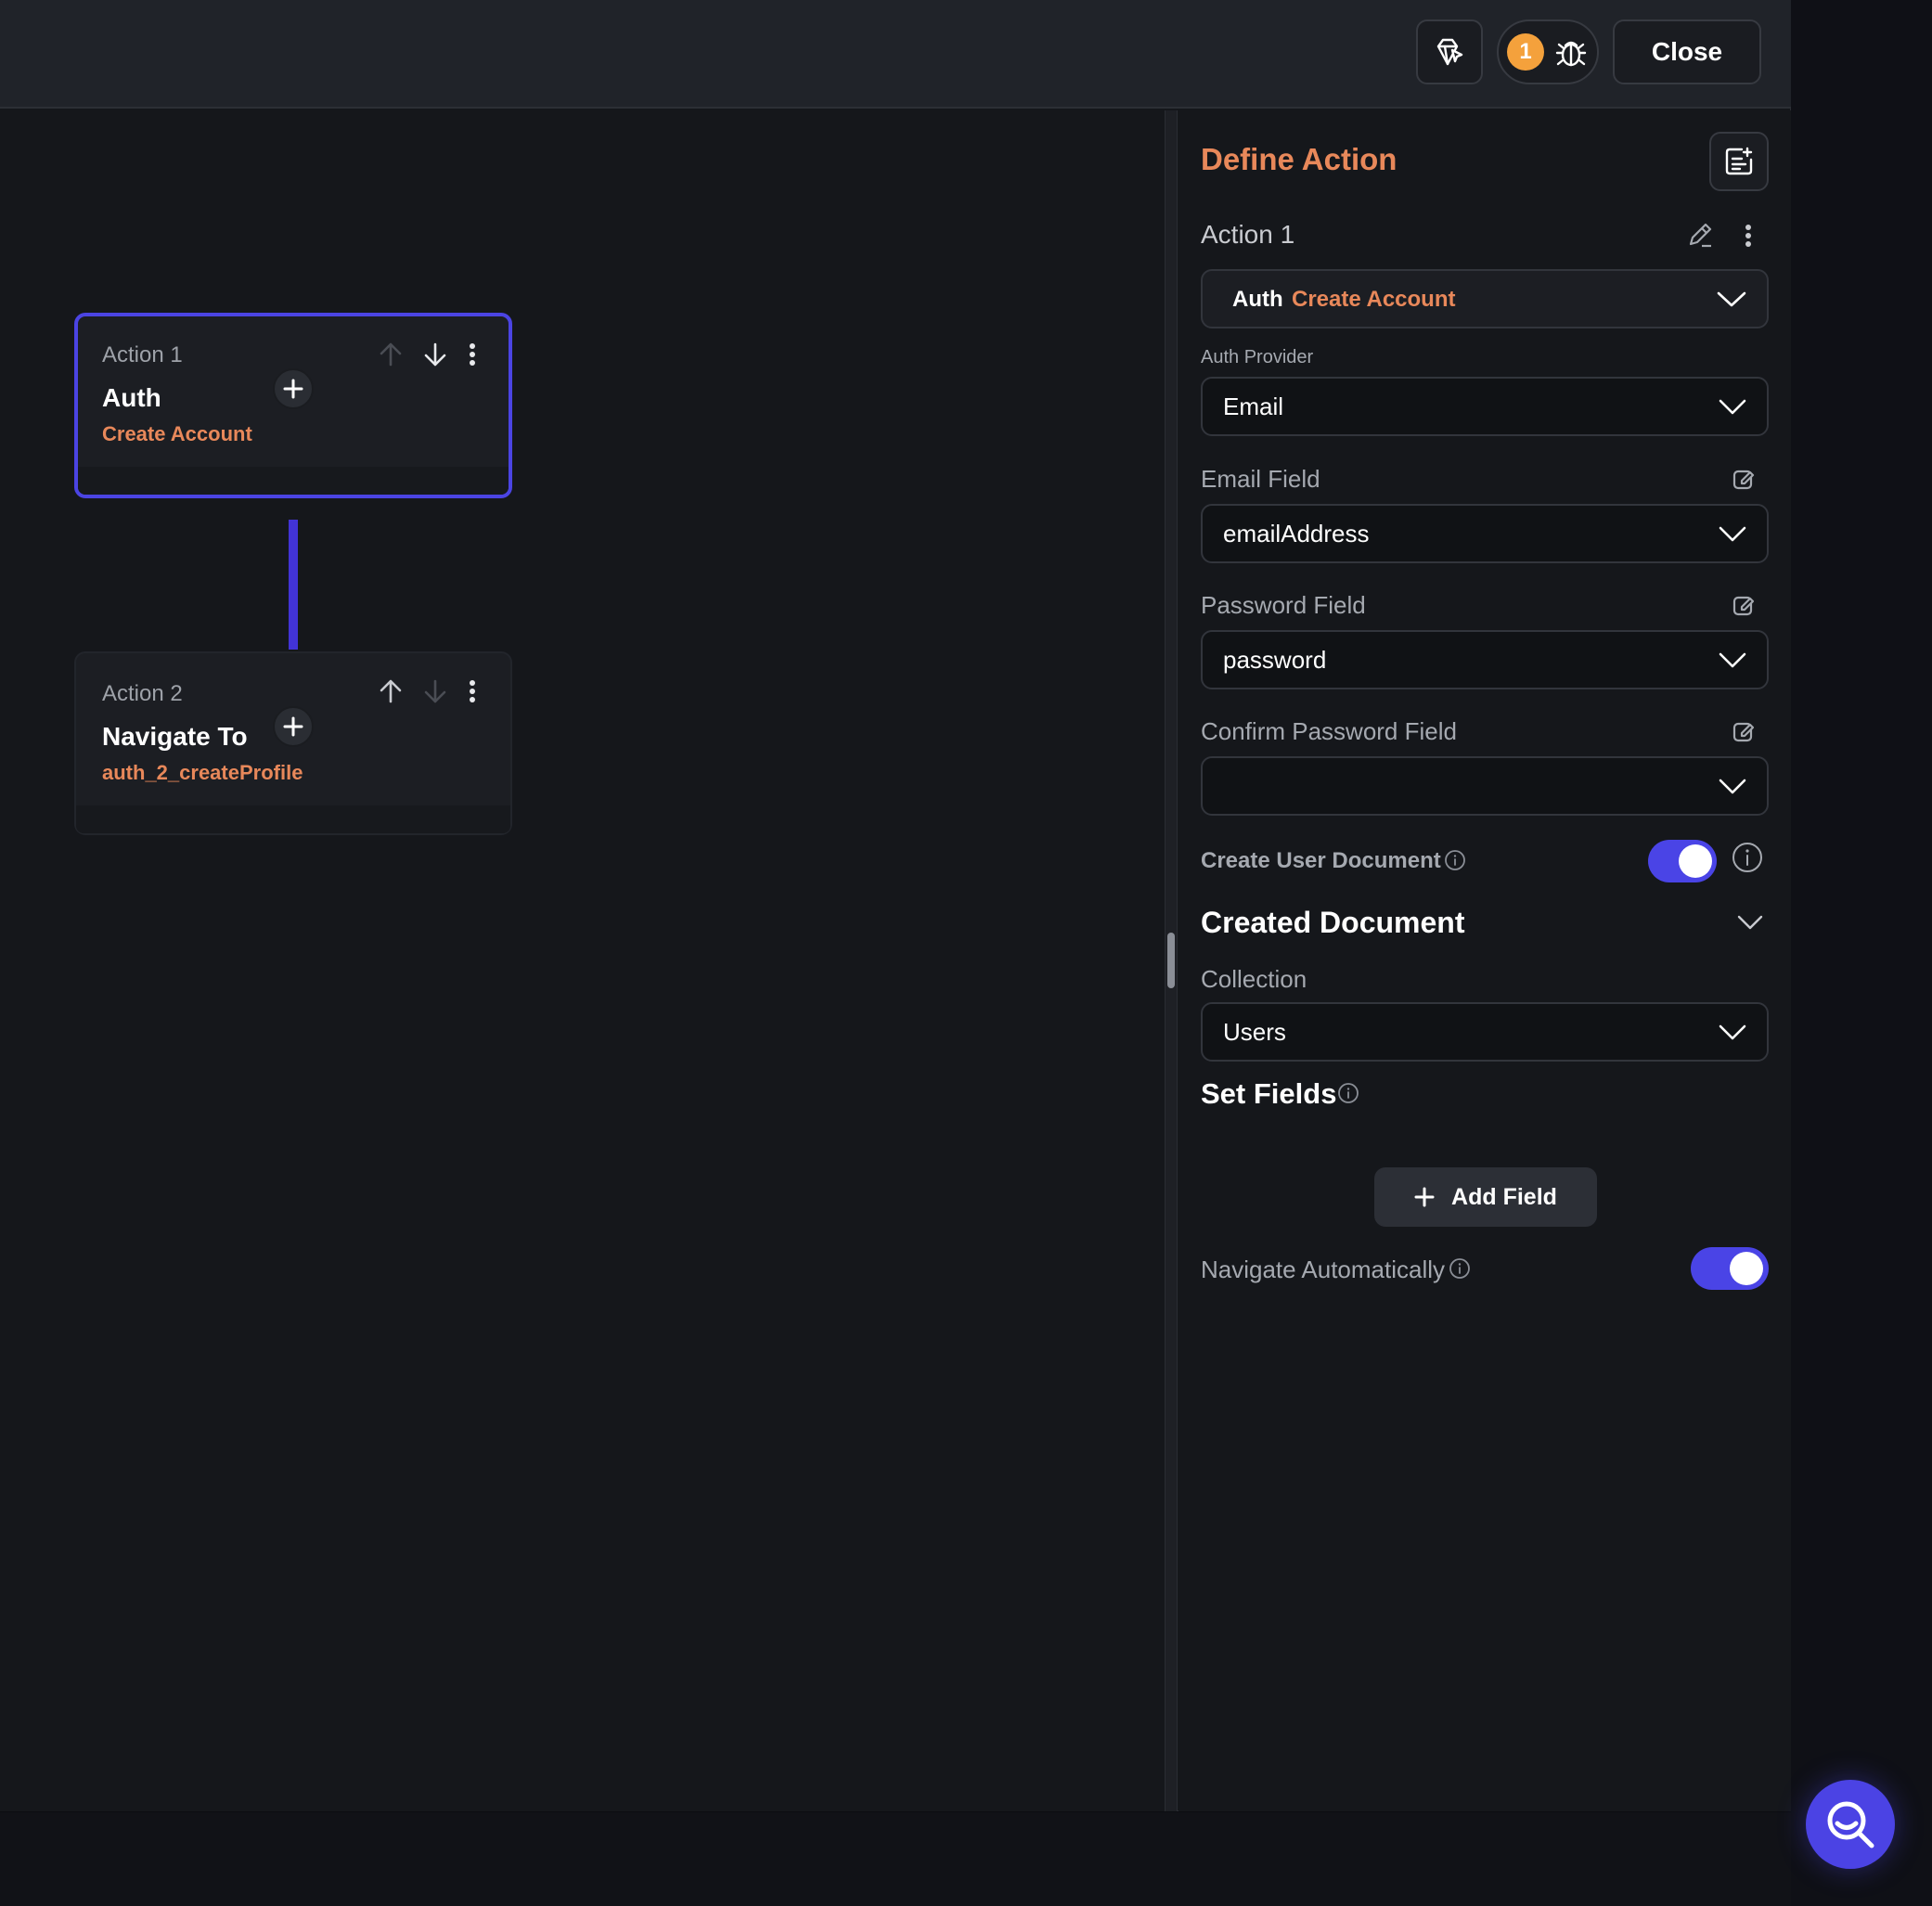 The image size is (1932, 1906). Describe the element at coordinates (1257, 299) in the screenshot. I see `action-category: Auth` at that location.